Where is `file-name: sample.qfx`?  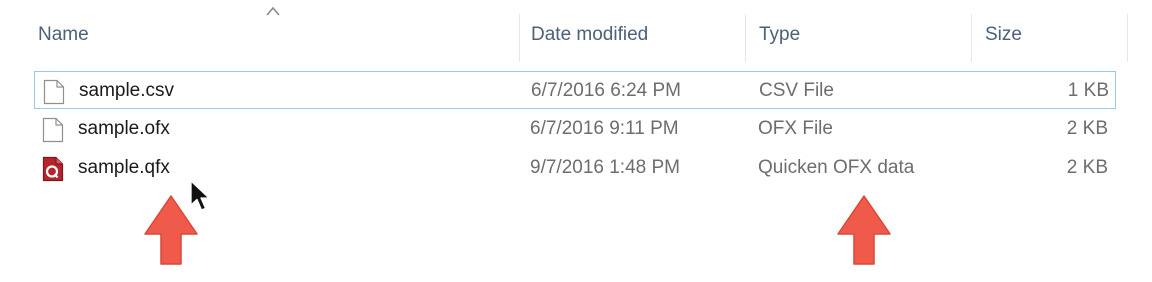
file-name: sample.qfx is located at coordinates (124, 167).